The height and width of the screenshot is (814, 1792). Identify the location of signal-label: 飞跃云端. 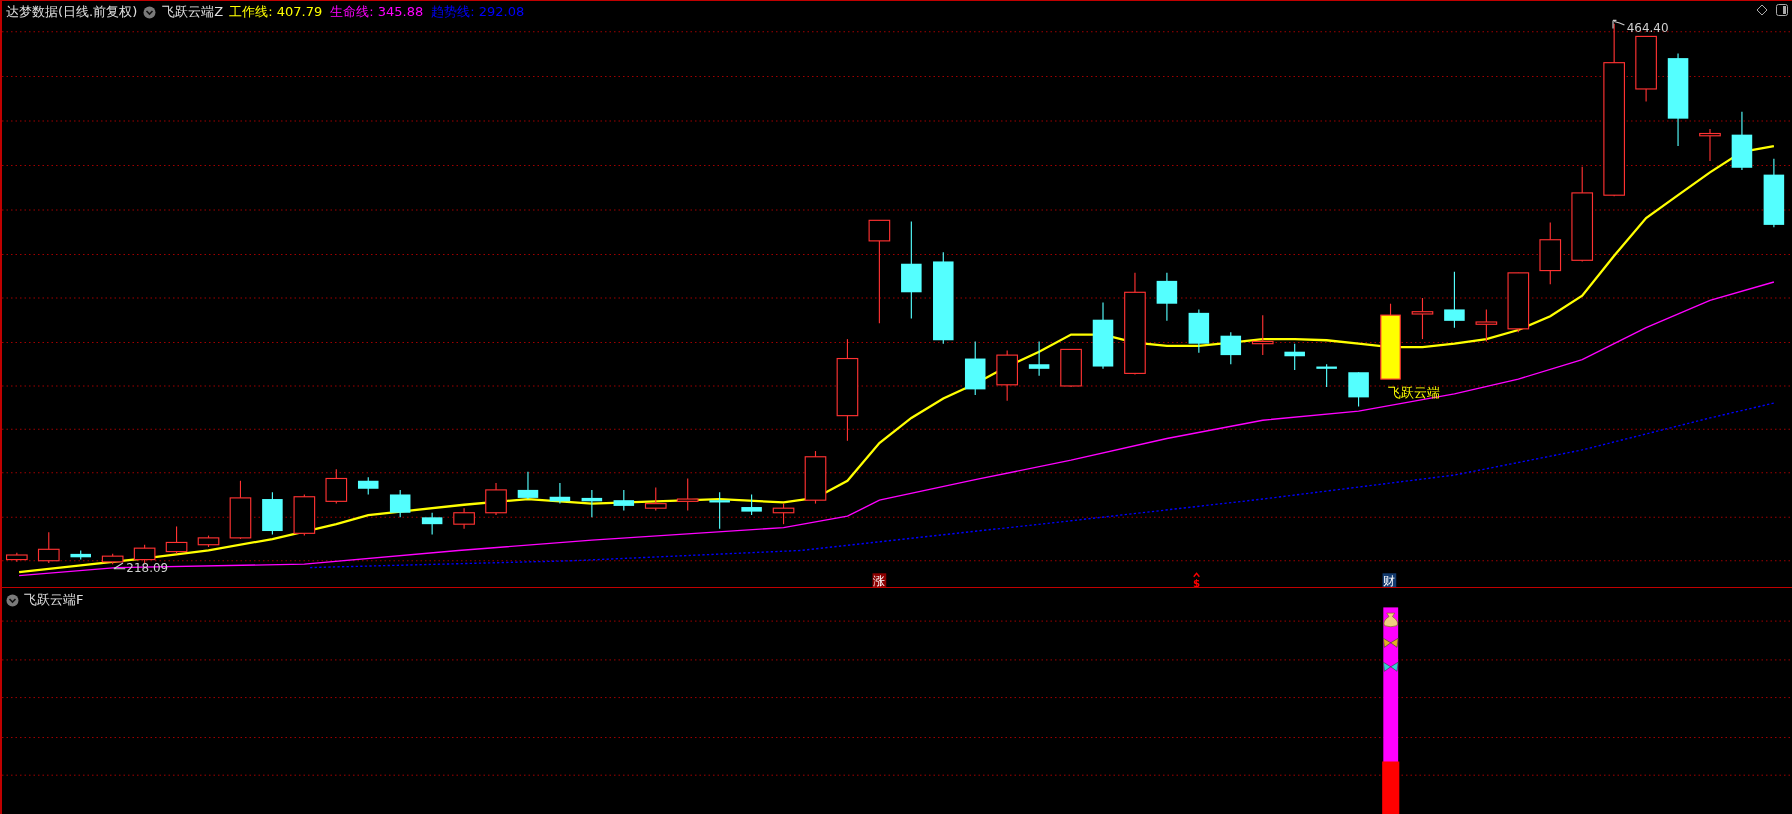
(1414, 393).